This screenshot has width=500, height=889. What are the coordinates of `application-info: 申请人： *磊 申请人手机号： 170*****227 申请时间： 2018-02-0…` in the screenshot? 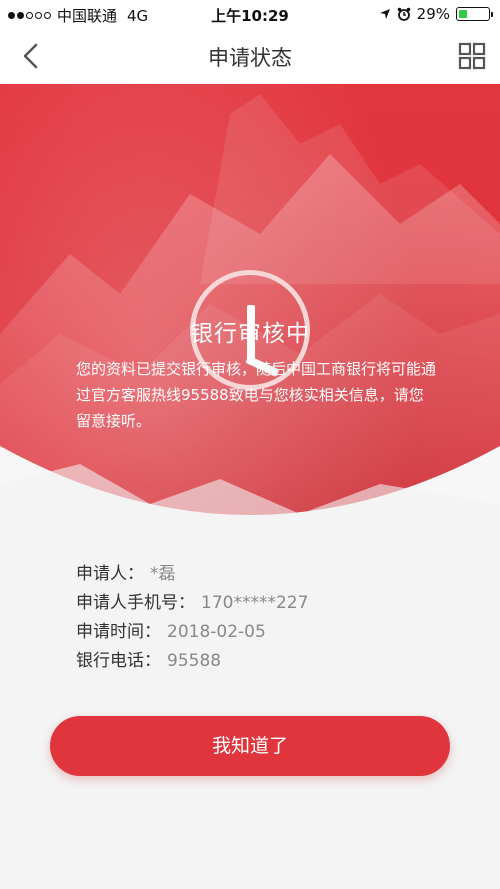 It's located at (192, 618).